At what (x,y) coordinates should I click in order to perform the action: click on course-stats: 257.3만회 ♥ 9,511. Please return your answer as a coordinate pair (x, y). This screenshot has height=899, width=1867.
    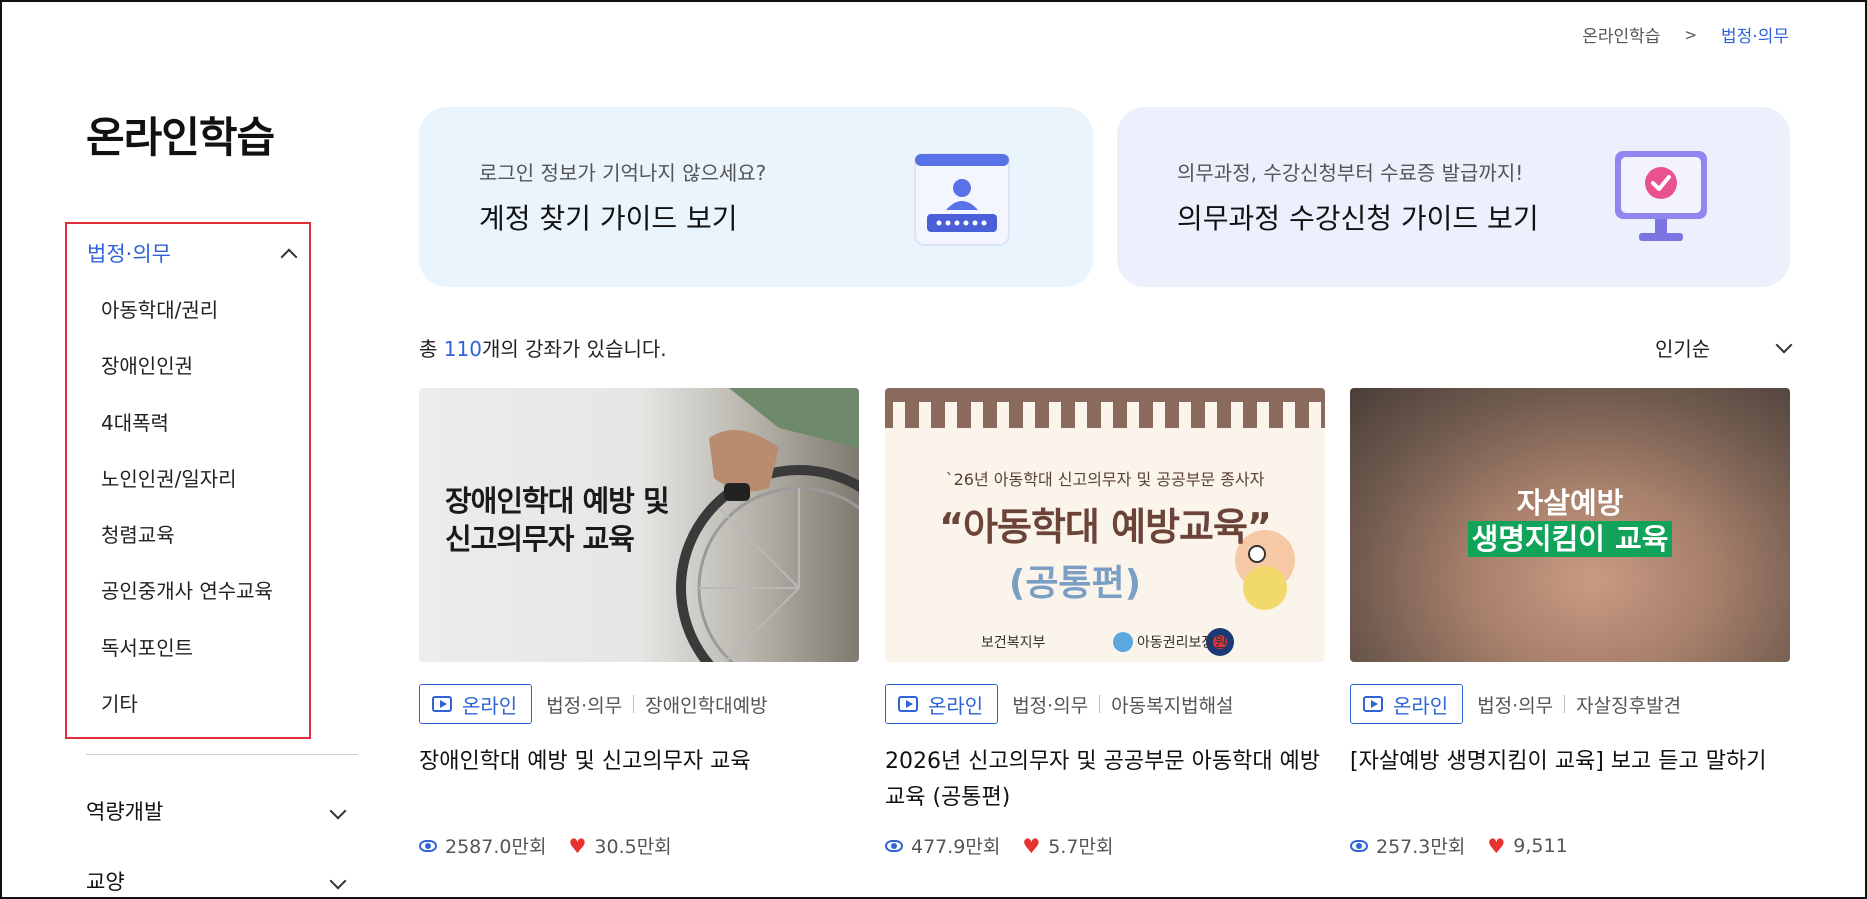
    Looking at the image, I should click on (1459, 845).